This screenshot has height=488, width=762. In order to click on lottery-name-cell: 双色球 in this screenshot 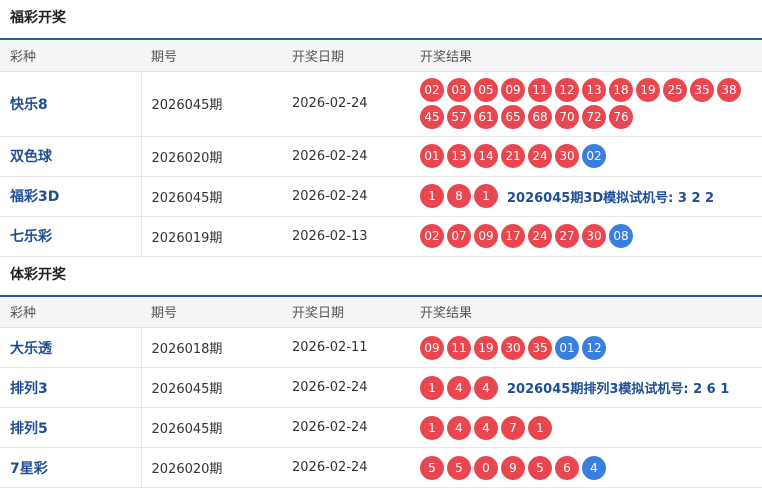, I will do `click(70, 156)`.